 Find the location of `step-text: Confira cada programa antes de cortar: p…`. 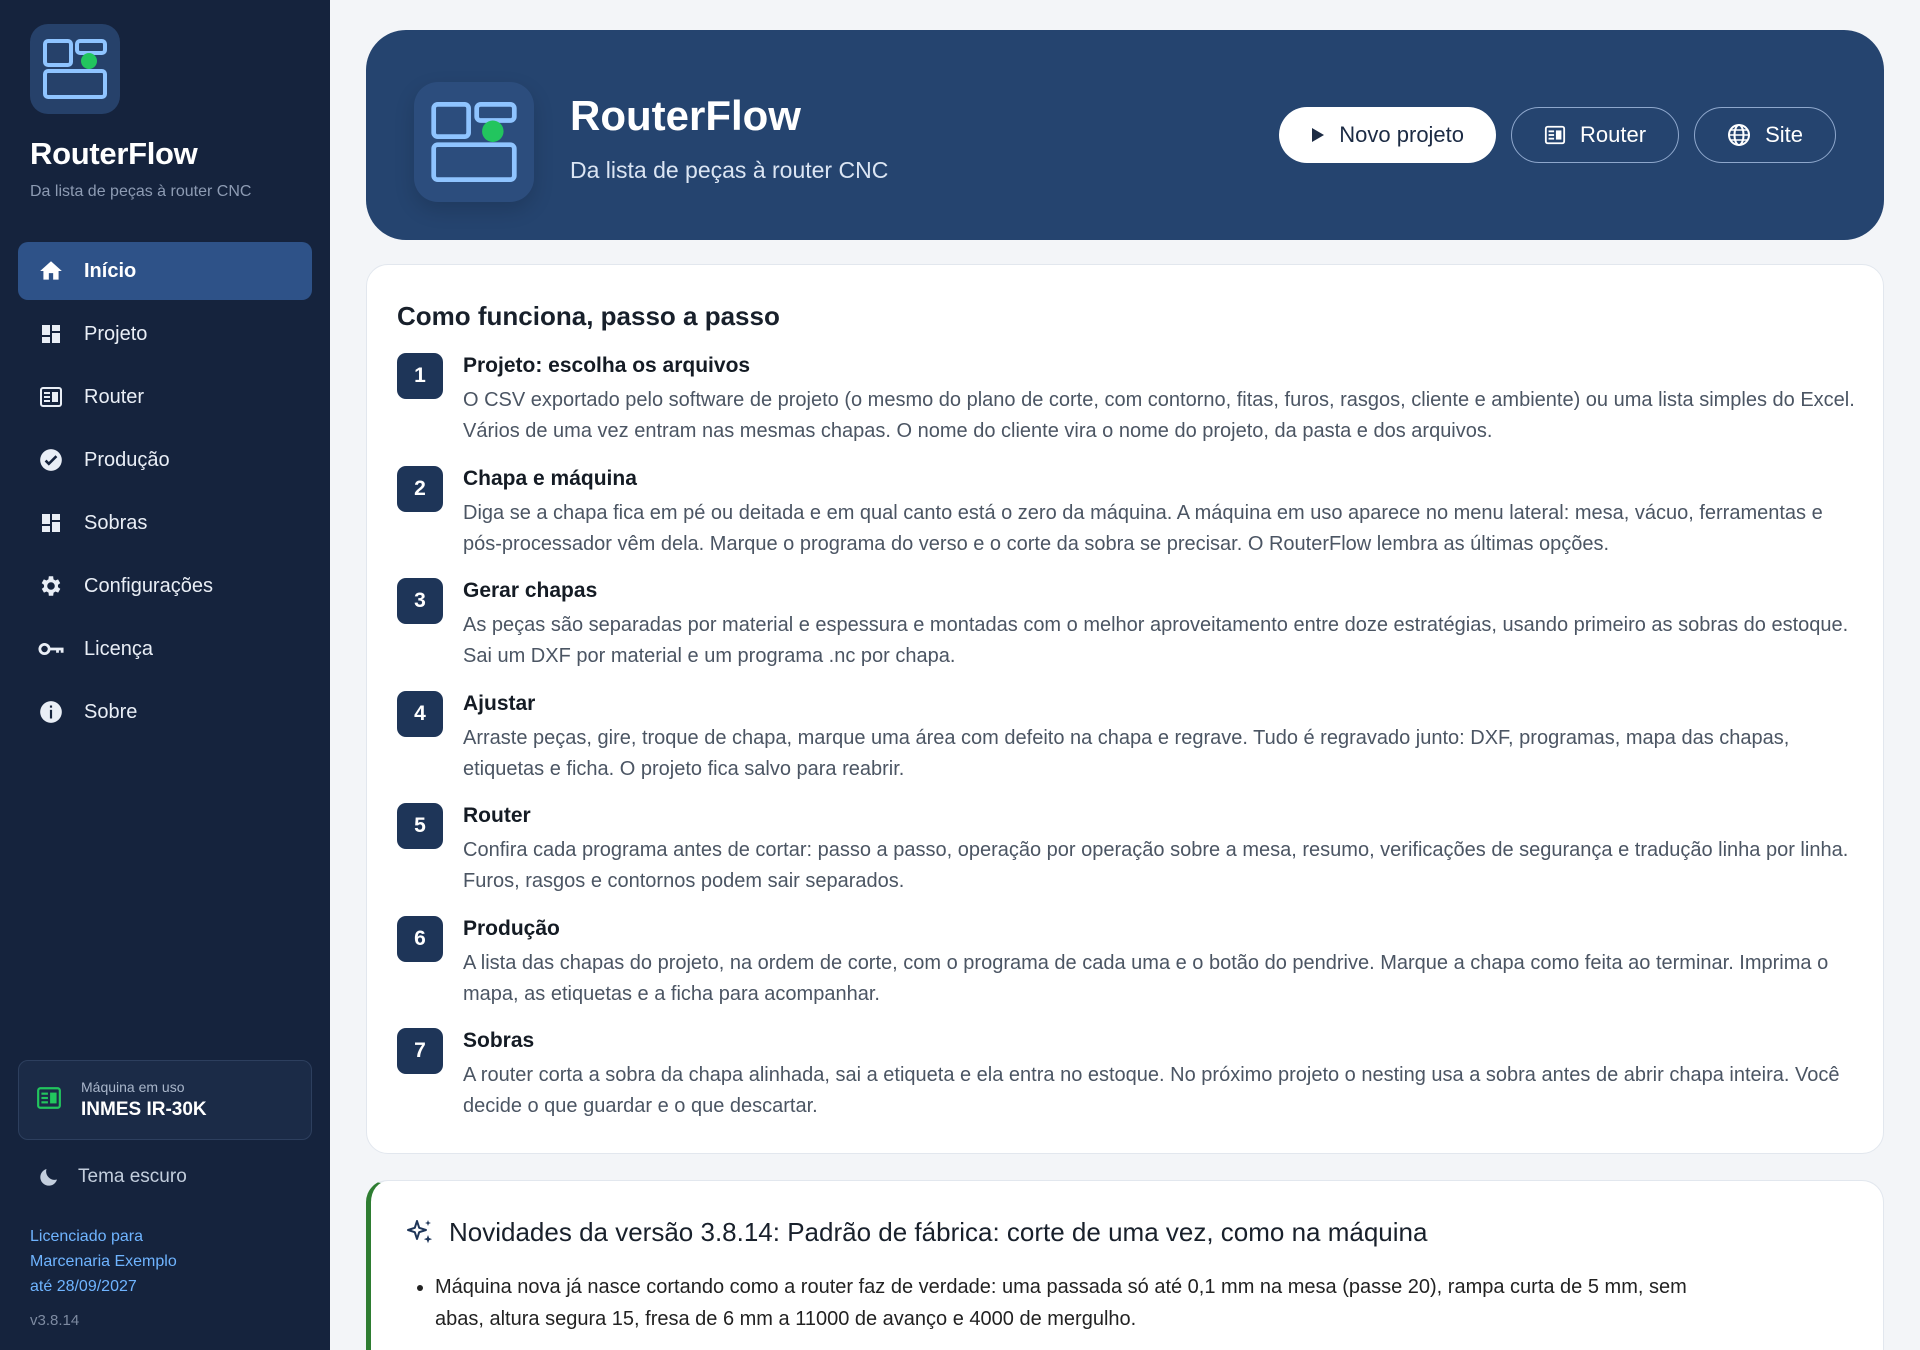

step-text: Confira cada programa antes de cortar: p… is located at coordinates (1156, 865).